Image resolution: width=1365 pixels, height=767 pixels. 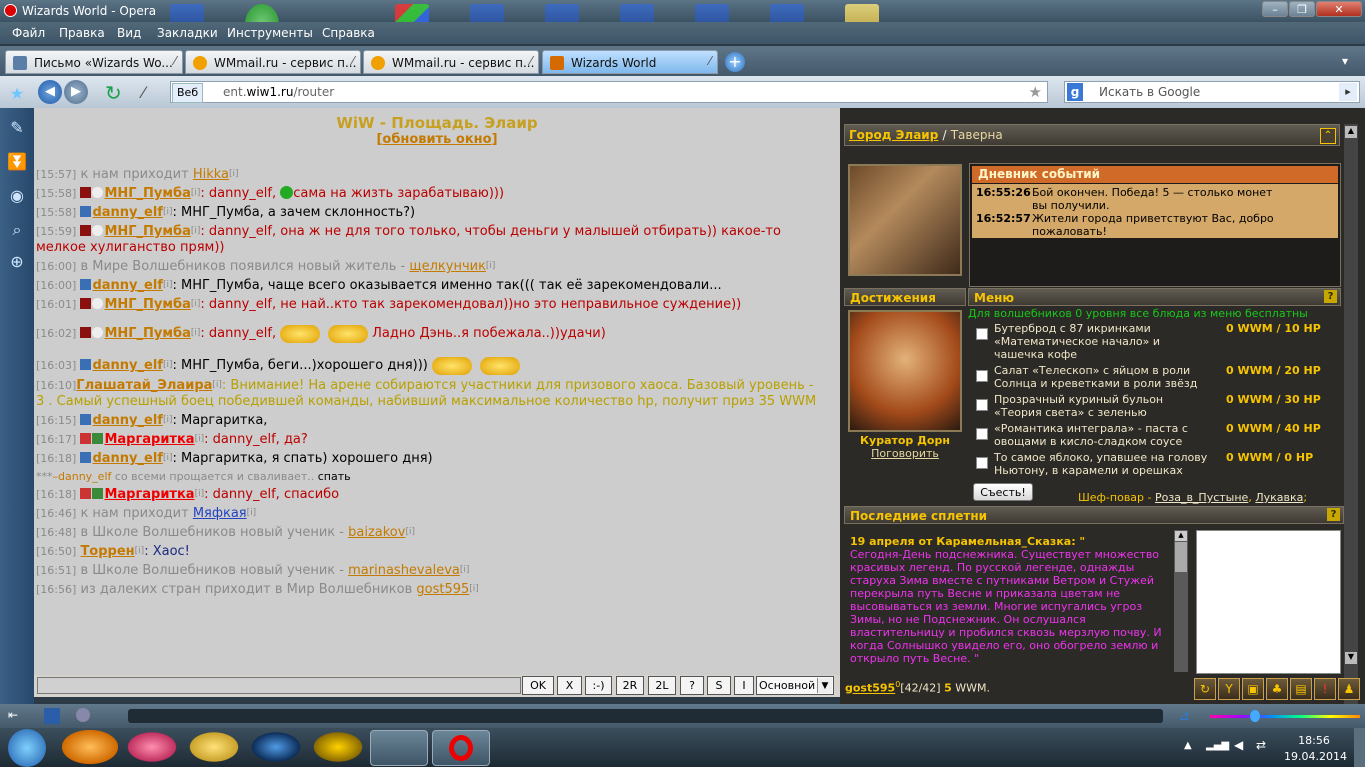 I want to click on taskbar-explorer-icon, so click(x=214, y=747).